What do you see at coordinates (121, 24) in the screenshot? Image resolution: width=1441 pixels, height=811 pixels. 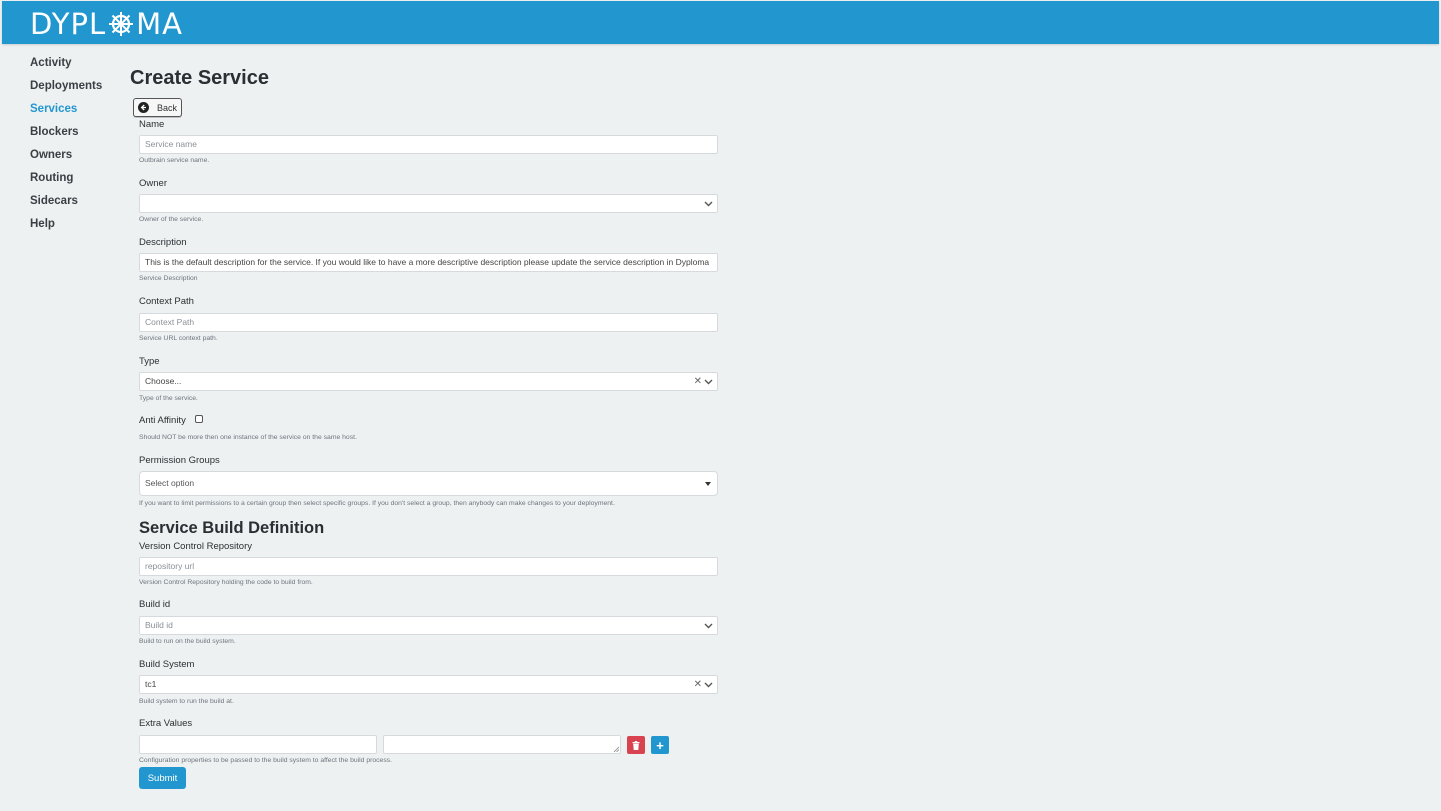 I see `ship-wheel-icon` at bounding box center [121, 24].